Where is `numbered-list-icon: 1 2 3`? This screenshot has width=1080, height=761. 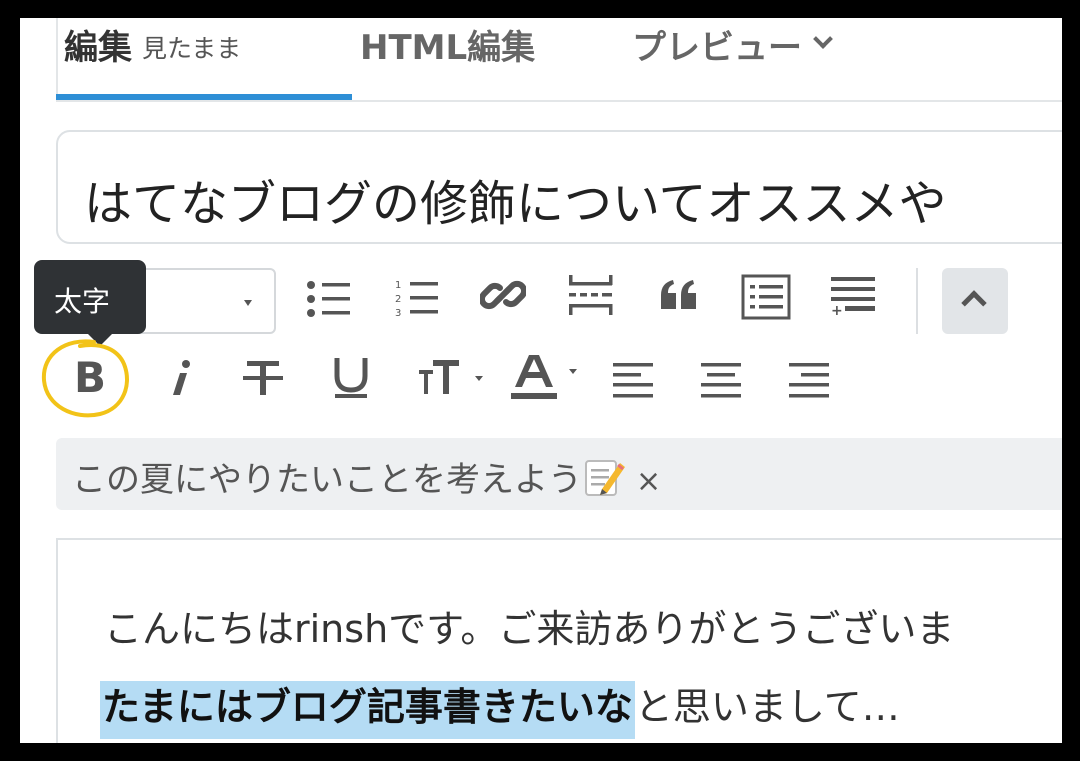
numbered-list-icon: 1 2 3 is located at coordinates (416, 299).